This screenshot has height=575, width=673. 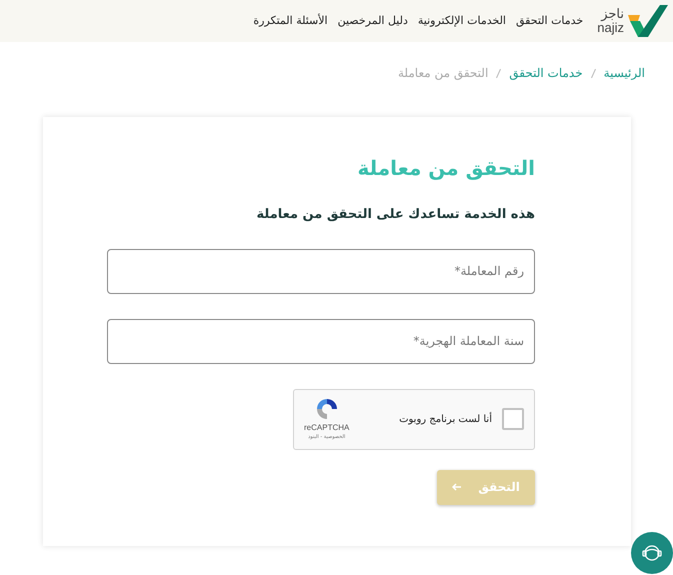 I want to click on captcha-checkbox, so click(x=513, y=419).